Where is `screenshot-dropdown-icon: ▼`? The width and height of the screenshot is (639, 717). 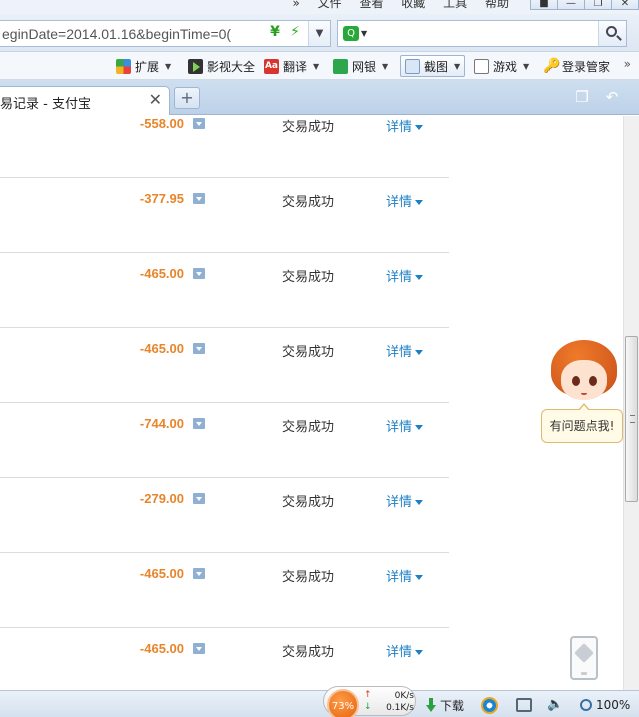
screenshot-dropdown-icon: ▼ is located at coordinates (457, 66).